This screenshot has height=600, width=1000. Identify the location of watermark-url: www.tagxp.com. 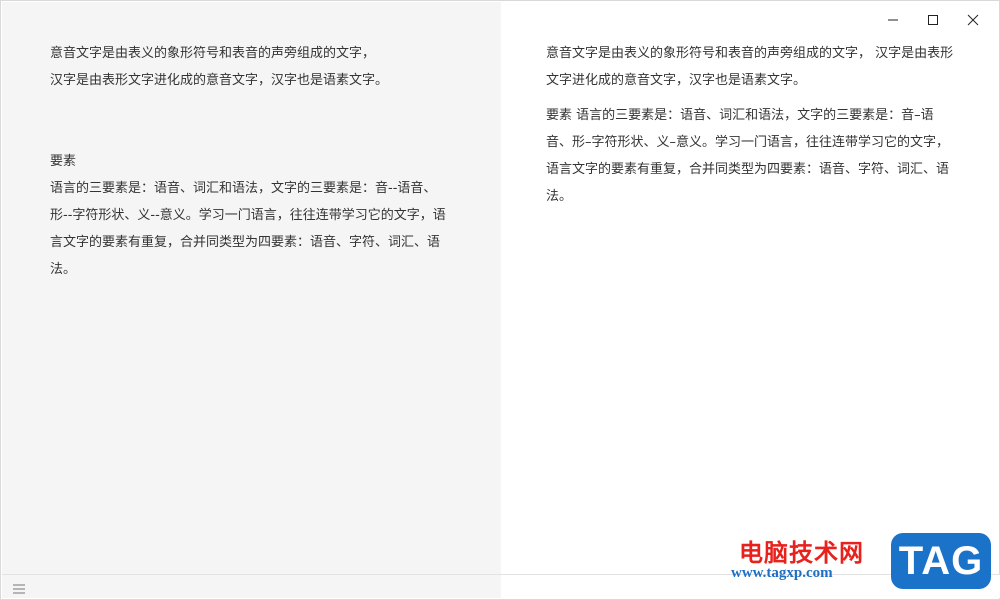
(782, 573).